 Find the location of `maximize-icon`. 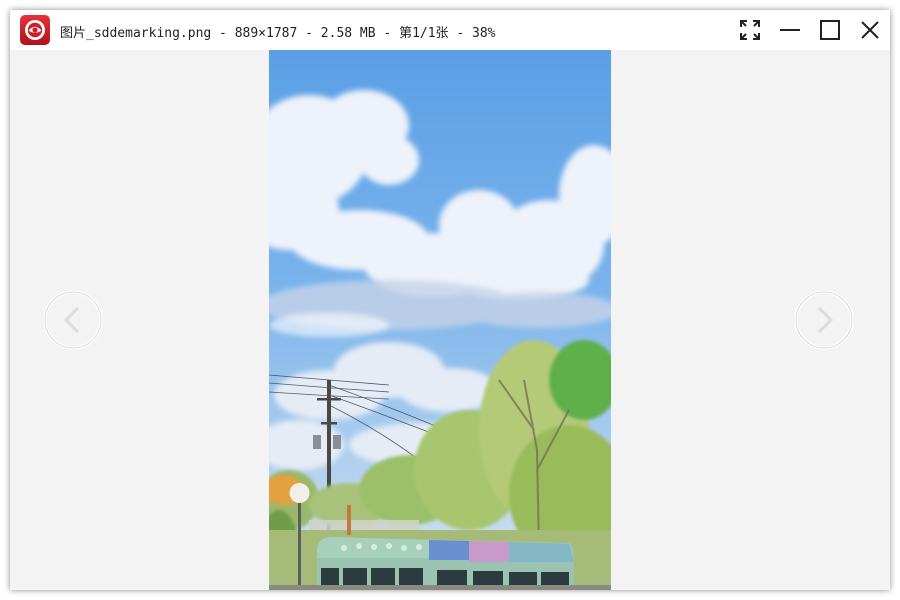

maximize-icon is located at coordinates (830, 30).